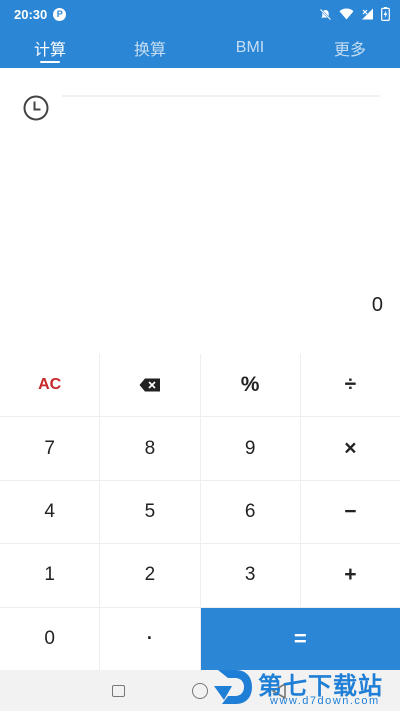  What do you see at coordinates (250, 512) in the screenshot?
I see `digit-6-button: 6` at bounding box center [250, 512].